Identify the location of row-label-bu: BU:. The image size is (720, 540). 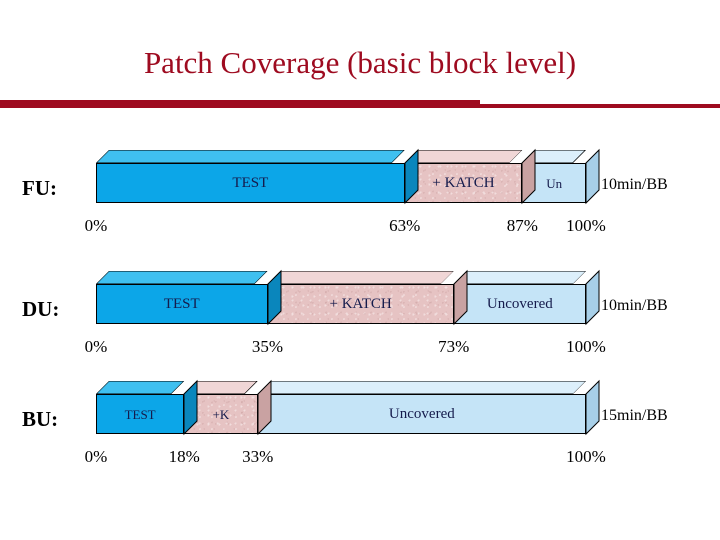
(40, 419).